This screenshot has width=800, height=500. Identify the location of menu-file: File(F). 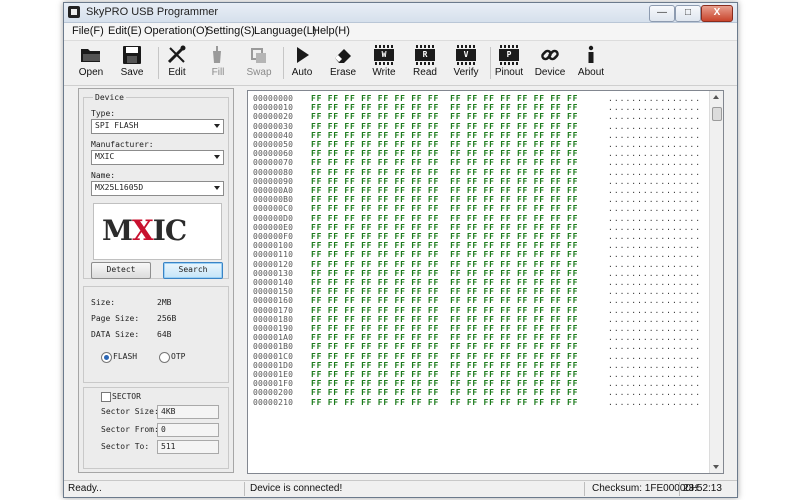
(88, 31).